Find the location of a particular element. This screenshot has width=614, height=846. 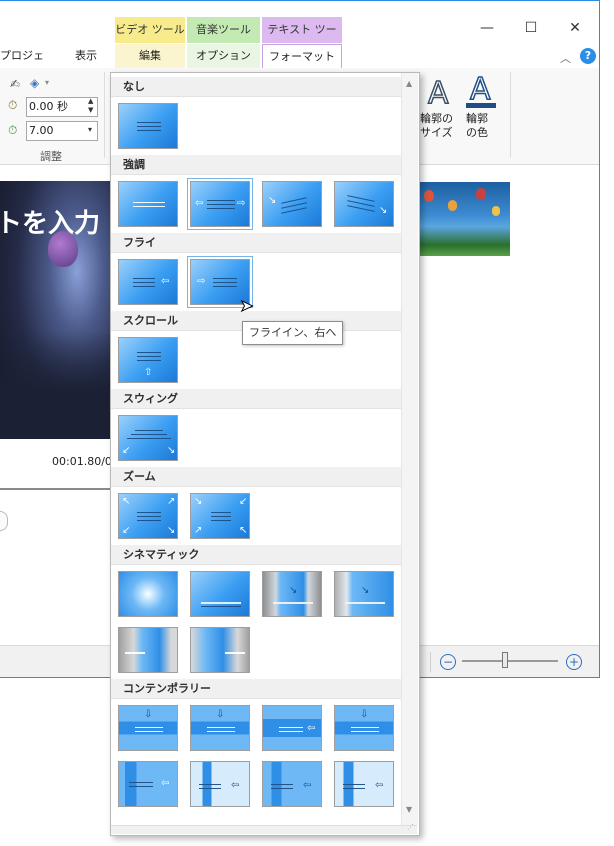

zoom-out-button: − is located at coordinates (448, 662).